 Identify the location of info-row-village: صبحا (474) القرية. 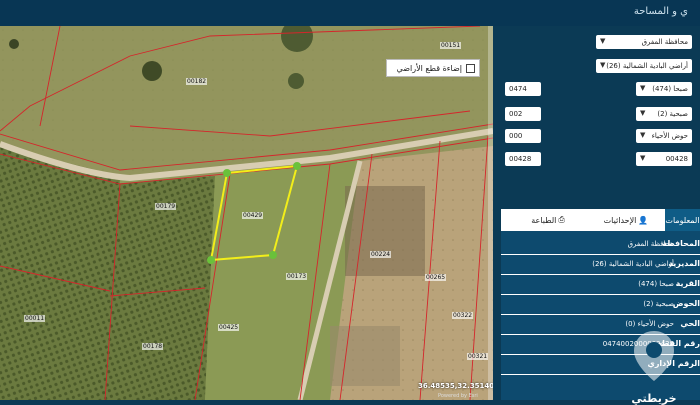
(600, 285).